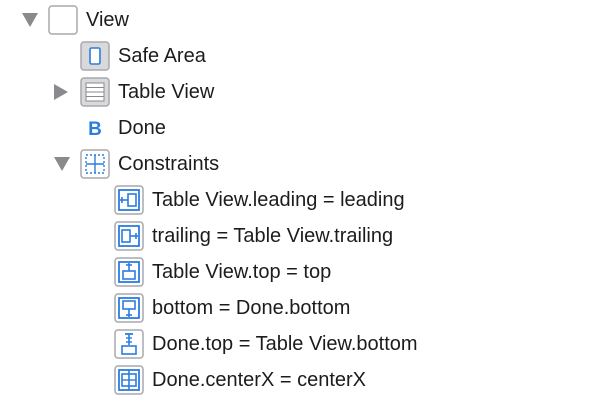 The height and width of the screenshot is (406, 612). Describe the element at coordinates (278, 200) in the screenshot. I see `outline-label: Table View.leading = leading` at that location.